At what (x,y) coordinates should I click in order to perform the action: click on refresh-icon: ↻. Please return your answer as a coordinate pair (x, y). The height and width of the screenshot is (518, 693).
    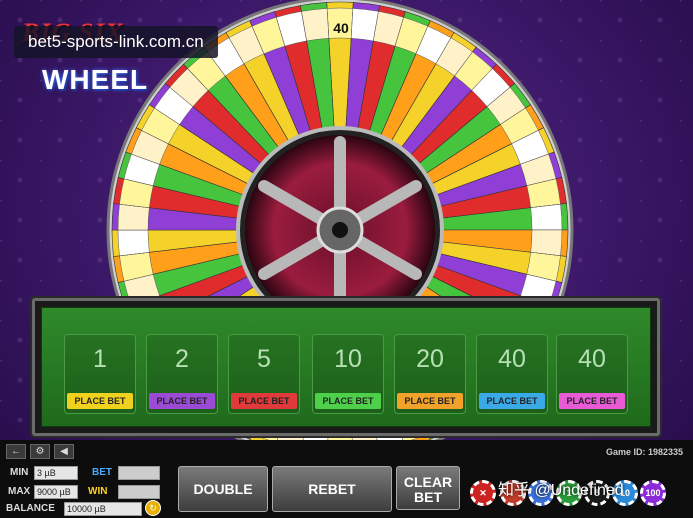
    Looking at the image, I should click on (153, 508).